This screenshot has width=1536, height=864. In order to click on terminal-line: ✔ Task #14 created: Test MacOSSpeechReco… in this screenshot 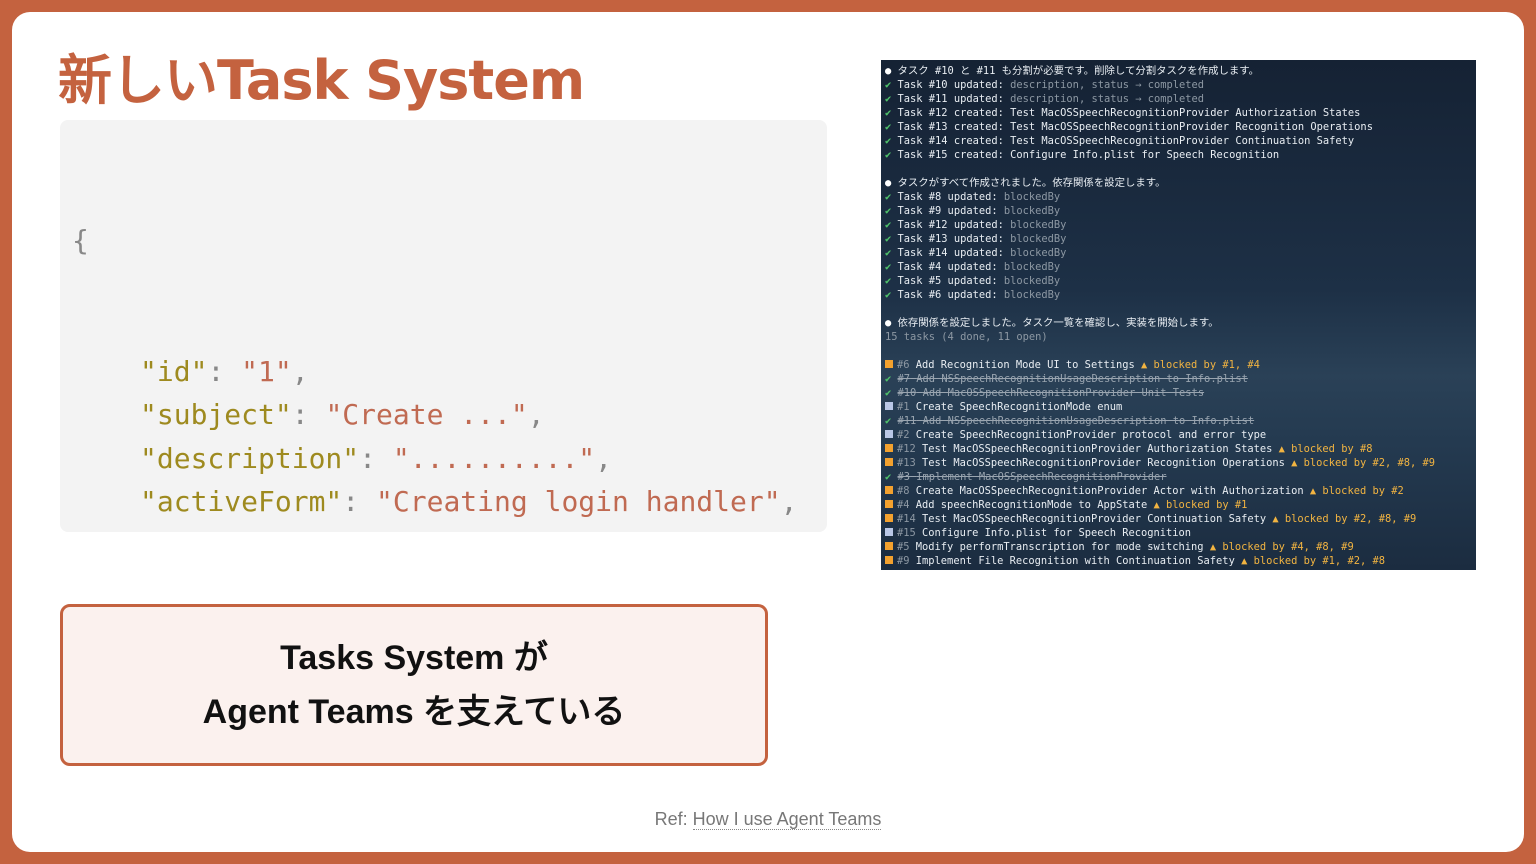, I will do `click(1180, 141)`.